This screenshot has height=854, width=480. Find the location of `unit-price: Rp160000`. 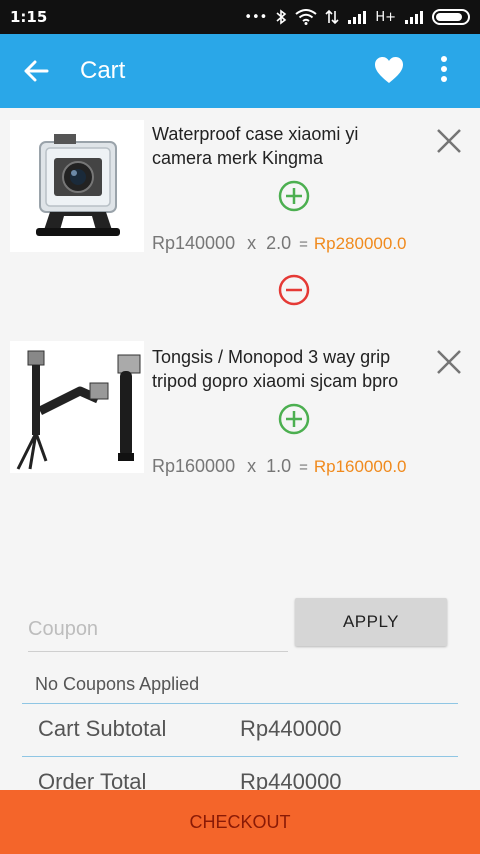

unit-price: Rp160000 is located at coordinates (194, 466).